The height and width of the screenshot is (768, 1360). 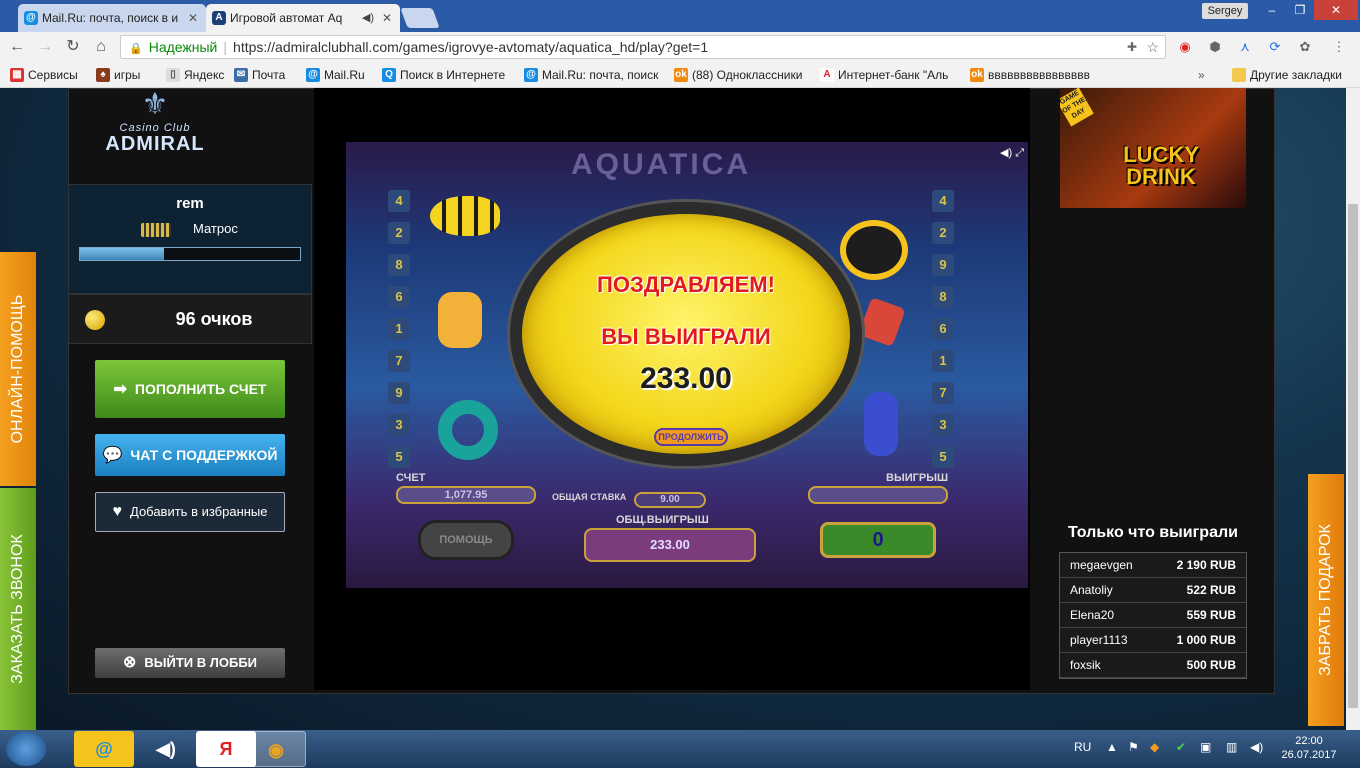 What do you see at coordinates (112, 18) in the screenshot?
I see `tab-mailru: @ Mail.Ru: почта, поиск в и ✕` at bounding box center [112, 18].